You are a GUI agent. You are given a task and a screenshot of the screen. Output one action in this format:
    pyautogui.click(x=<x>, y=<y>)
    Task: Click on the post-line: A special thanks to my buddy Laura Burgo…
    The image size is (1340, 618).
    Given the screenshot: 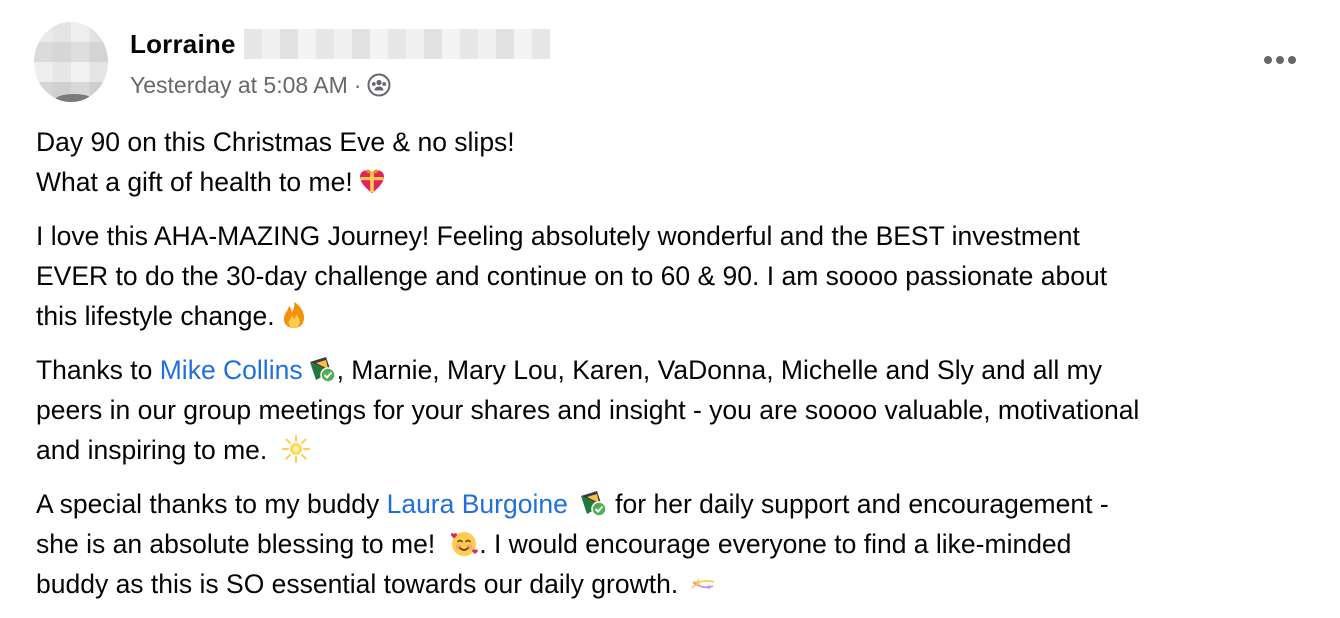 What is the action you would take?
    pyautogui.click(x=676, y=504)
    